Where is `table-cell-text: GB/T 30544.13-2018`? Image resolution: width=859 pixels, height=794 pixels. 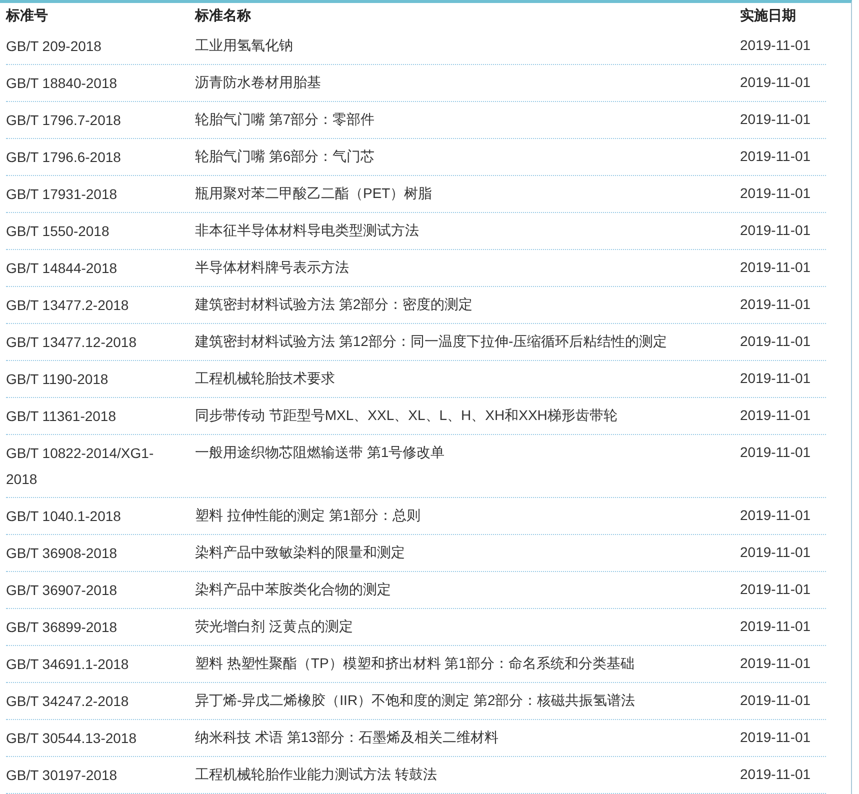
table-cell-text: GB/T 30544.13-2018 is located at coordinates (72, 738).